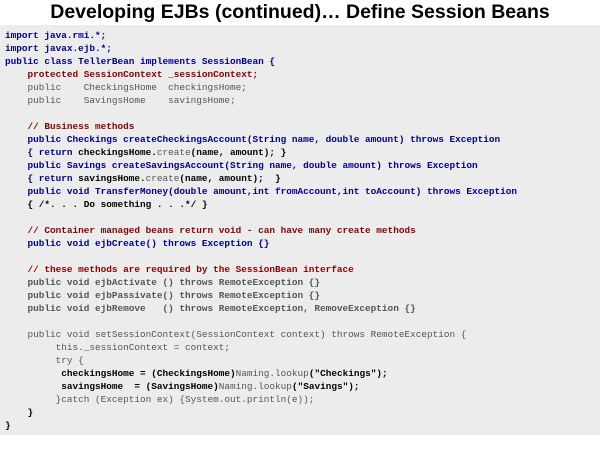  What do you see at coordinates (120, 100) in the screenshot?
I see `code-token: public SavingsHome savingsHome;` at bounding box center [120, 100].